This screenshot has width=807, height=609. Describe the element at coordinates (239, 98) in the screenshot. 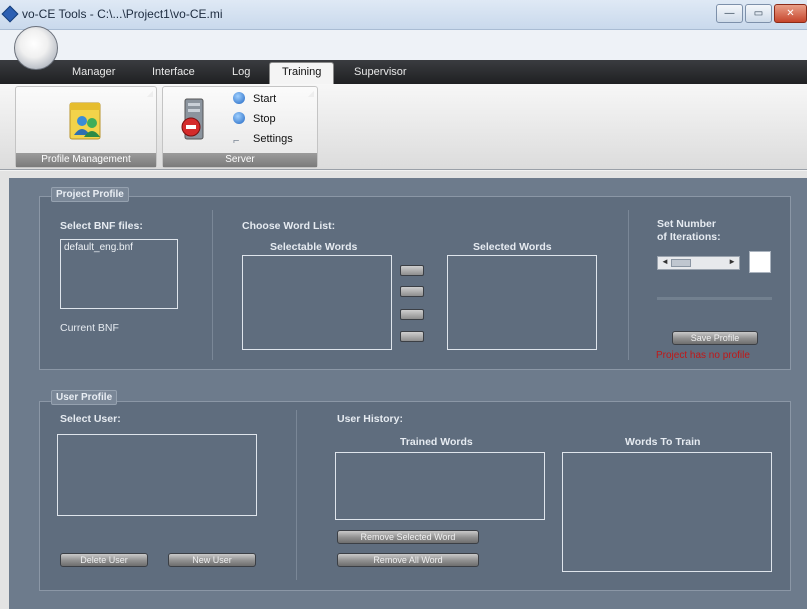

I see `start-icon` at that location.